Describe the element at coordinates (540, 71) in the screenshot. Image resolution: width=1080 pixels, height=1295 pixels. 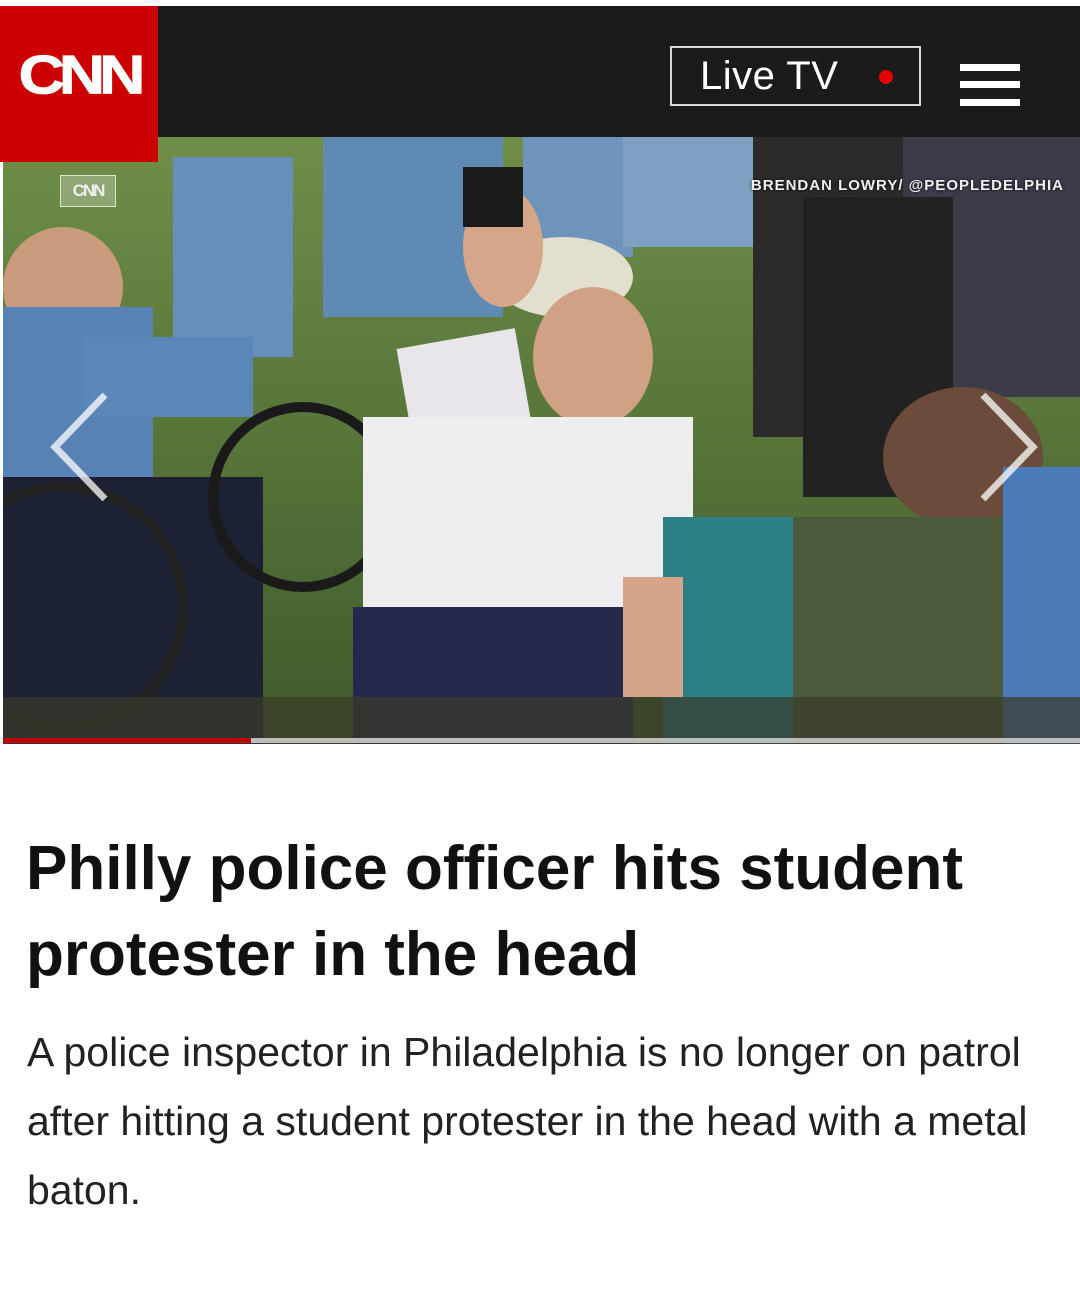
I see `top-navigation-bar: Live TV` at that location.